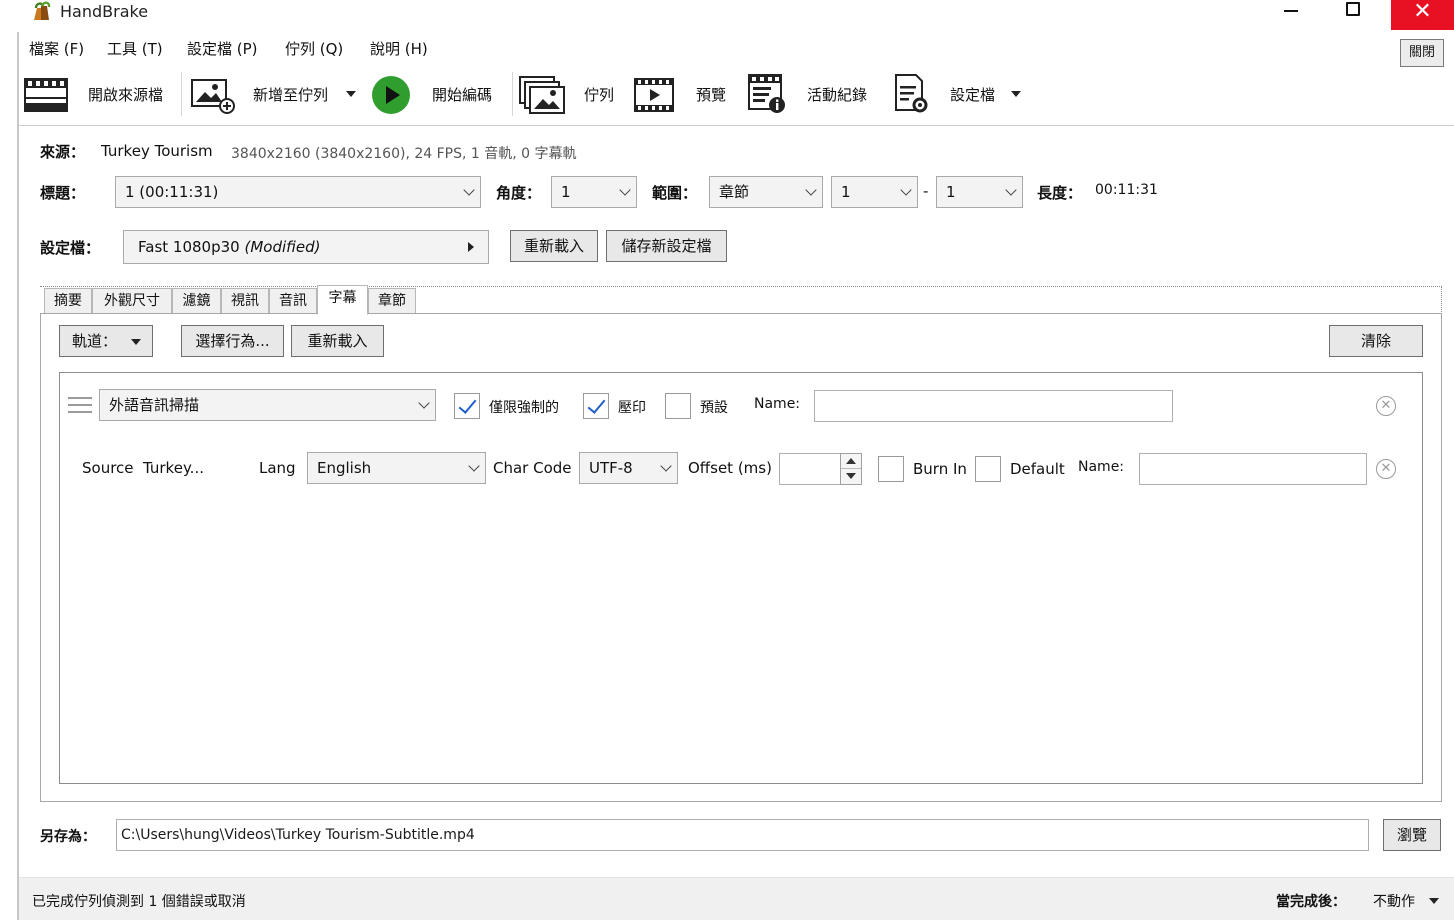 The height and width of the screenshot is (920, 1454). What do you see at coordinates (1394, 901) in the screenshot?
I see `when-done-select: 不動作` at bounding box center [1394, 901].